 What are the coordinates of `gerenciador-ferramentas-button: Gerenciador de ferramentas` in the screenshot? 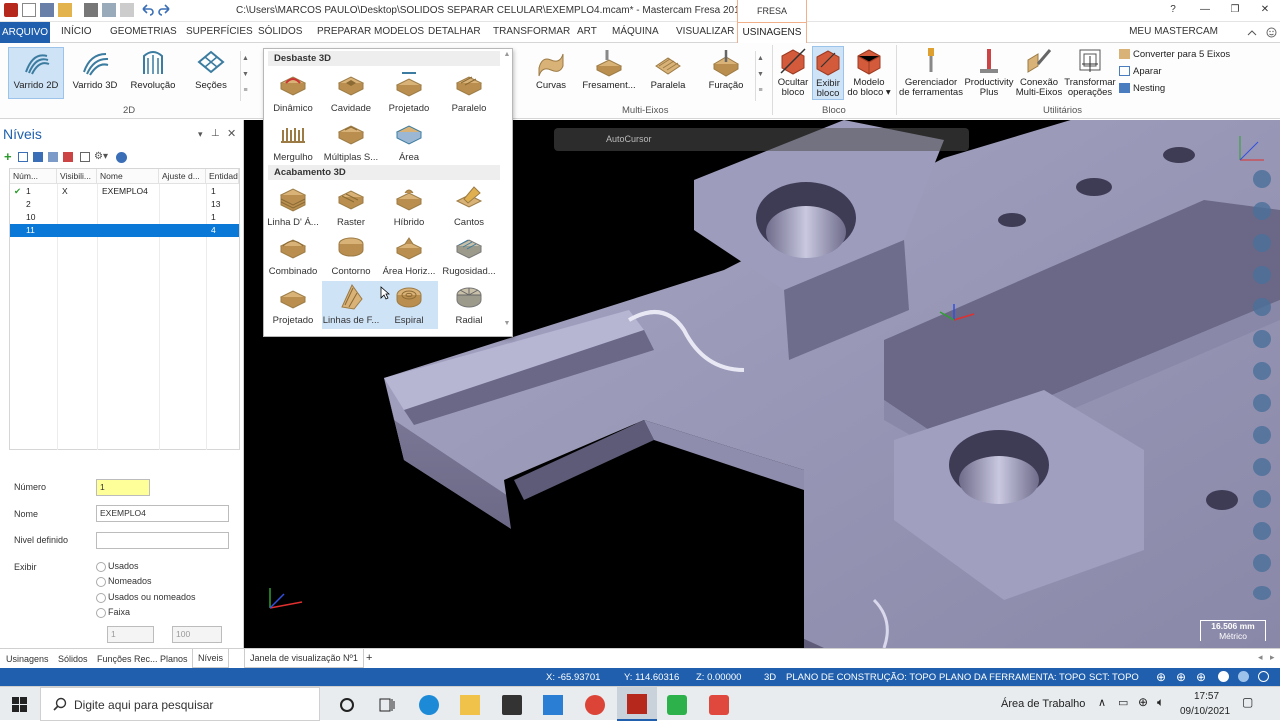 It's located at (931, 72).